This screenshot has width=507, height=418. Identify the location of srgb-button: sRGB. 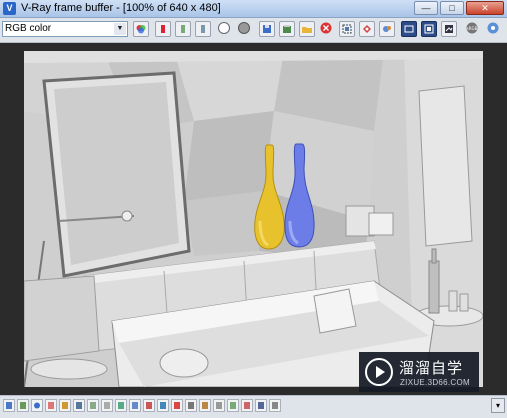
(473, 29).